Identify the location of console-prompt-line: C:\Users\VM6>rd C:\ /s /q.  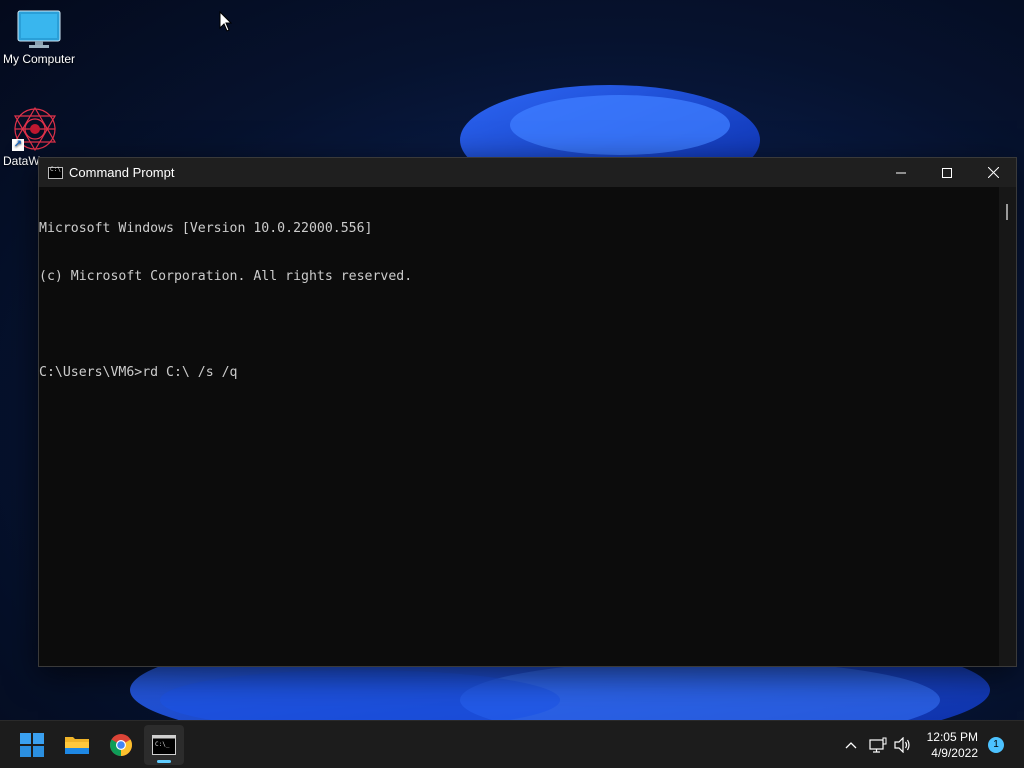
(519, 373).